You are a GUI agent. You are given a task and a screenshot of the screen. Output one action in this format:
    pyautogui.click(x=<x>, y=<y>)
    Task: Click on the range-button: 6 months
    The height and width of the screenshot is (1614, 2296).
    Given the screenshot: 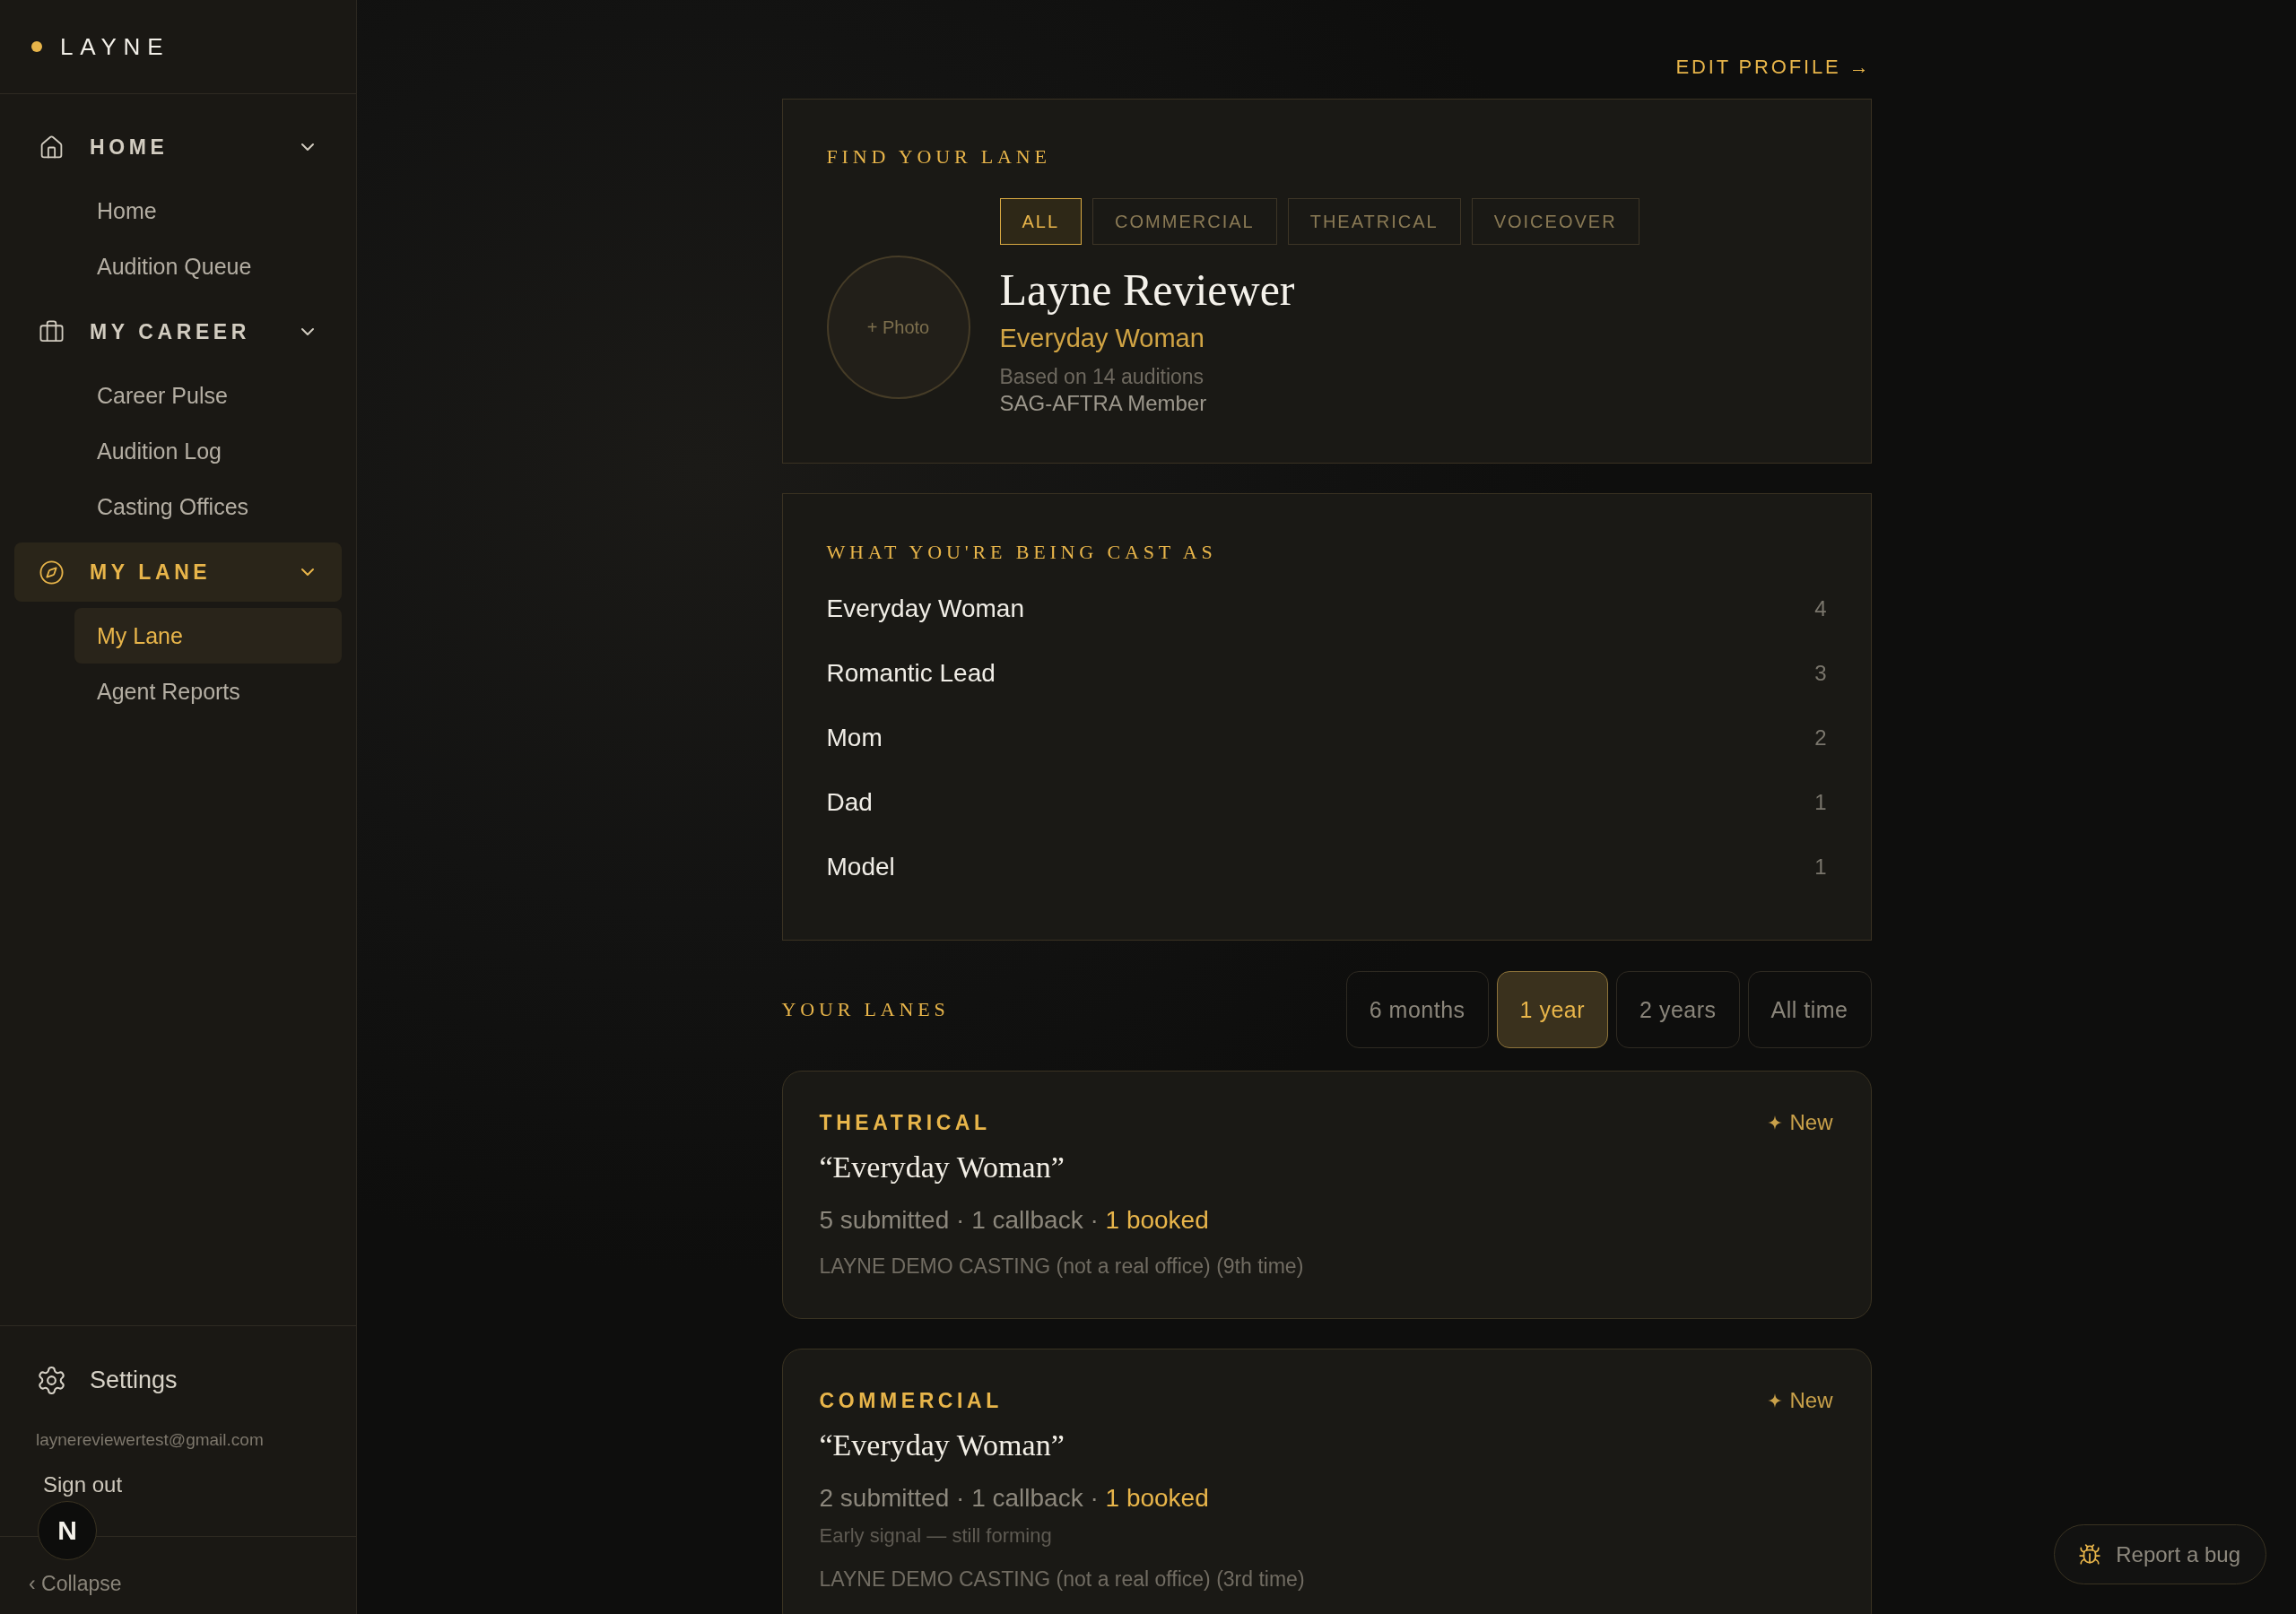 What is the action you would take?
    pyautogui.click(x=1417, y=1009)
    